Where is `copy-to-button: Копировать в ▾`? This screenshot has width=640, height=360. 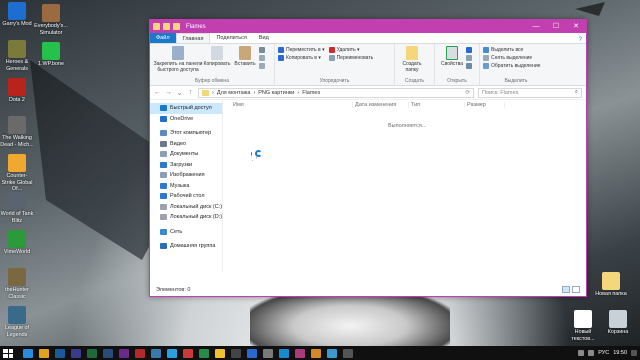 copy-to-button: Копировать в ▾ is located at coordinates (301, 58).